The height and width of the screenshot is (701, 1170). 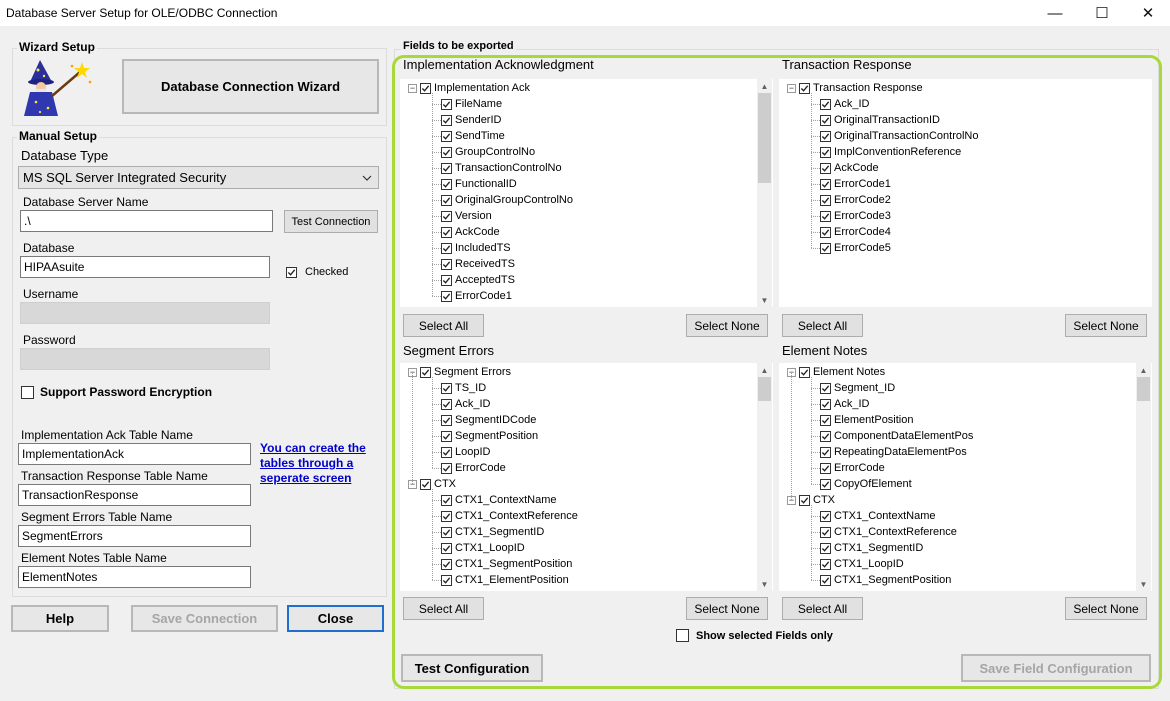 What do you see at coordinates (59, 88) in the screenshot?
I see `wizard-icon` at bounding box center [59, 88].